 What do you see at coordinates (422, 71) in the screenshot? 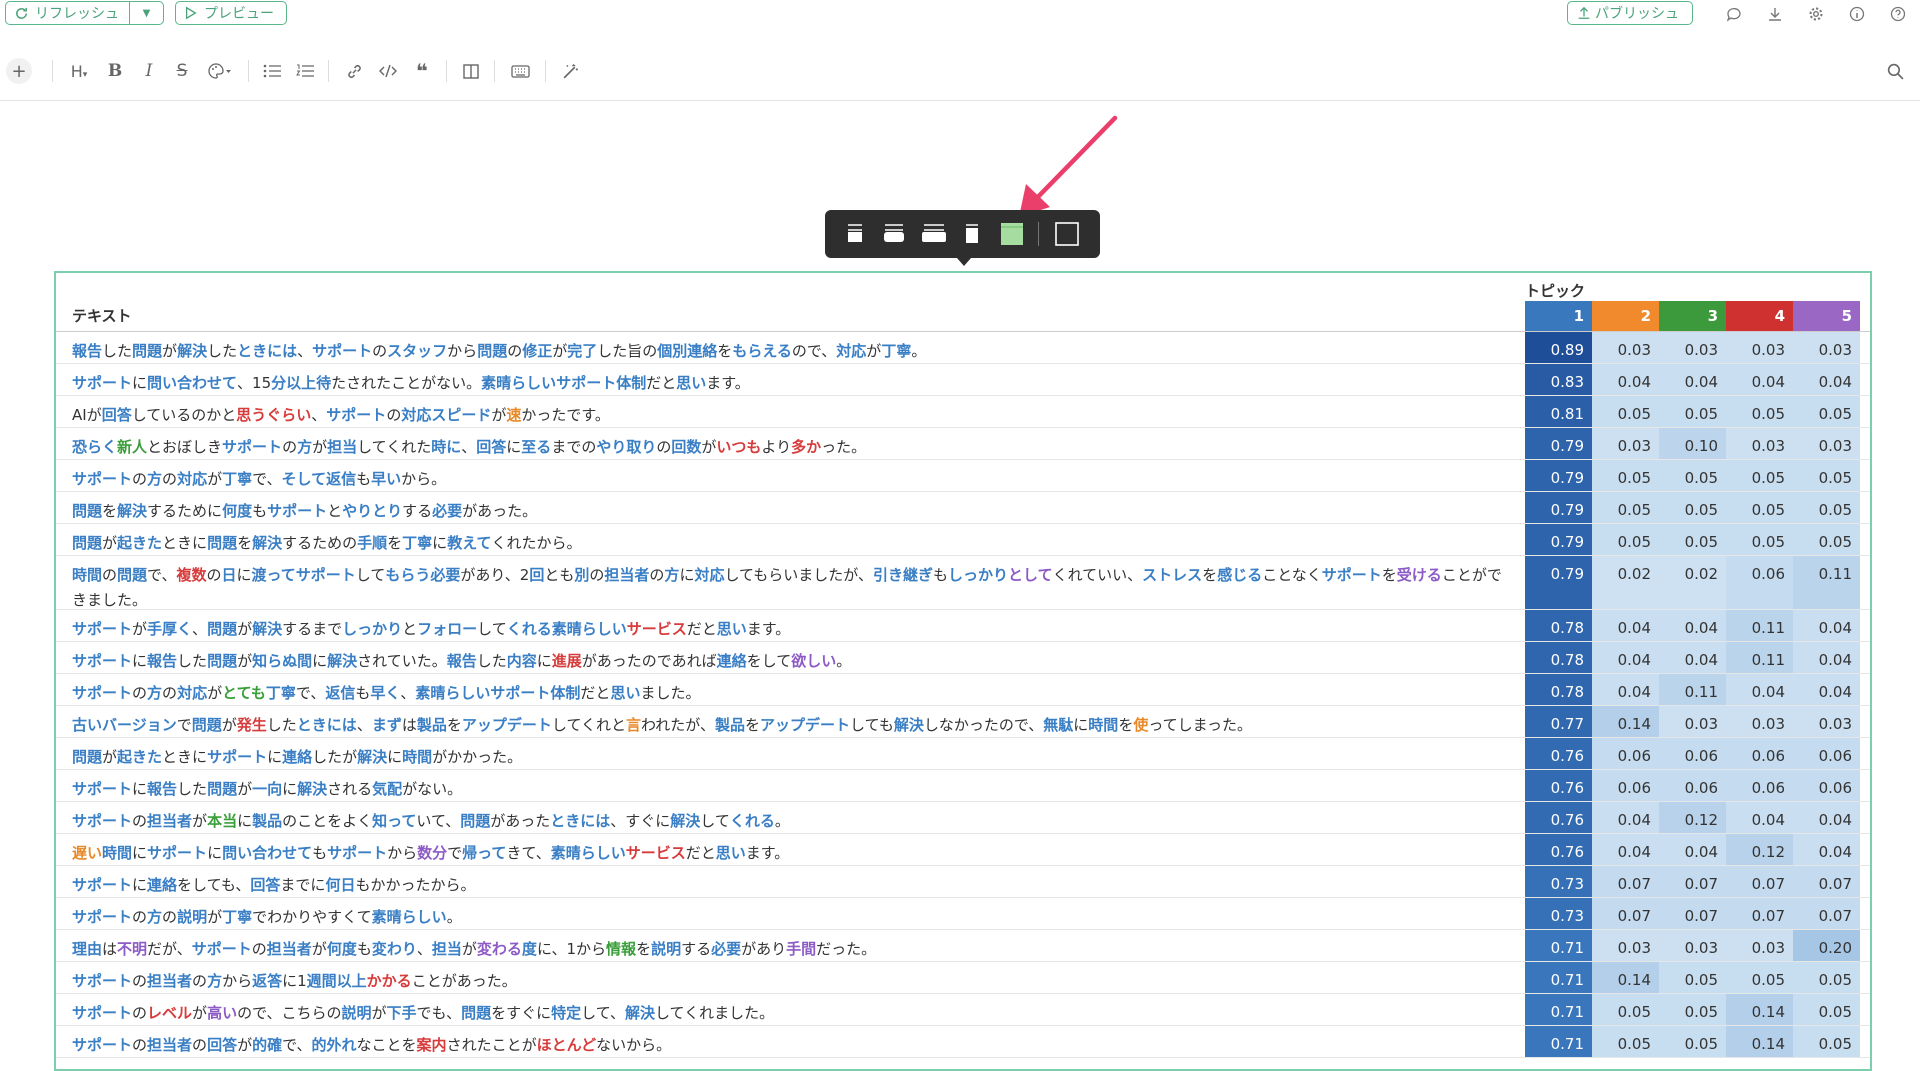
I see `quote-button: ❝` at bounding box center [422, 71].